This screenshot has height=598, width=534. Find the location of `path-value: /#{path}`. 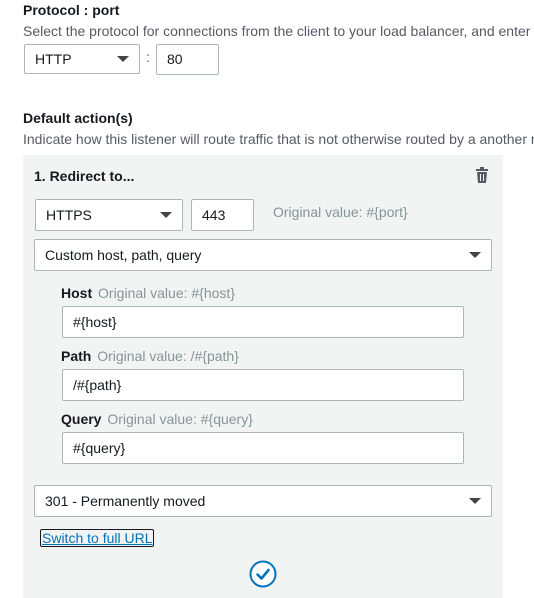

path-value: /#{path} is located at coordinates (97, 385).